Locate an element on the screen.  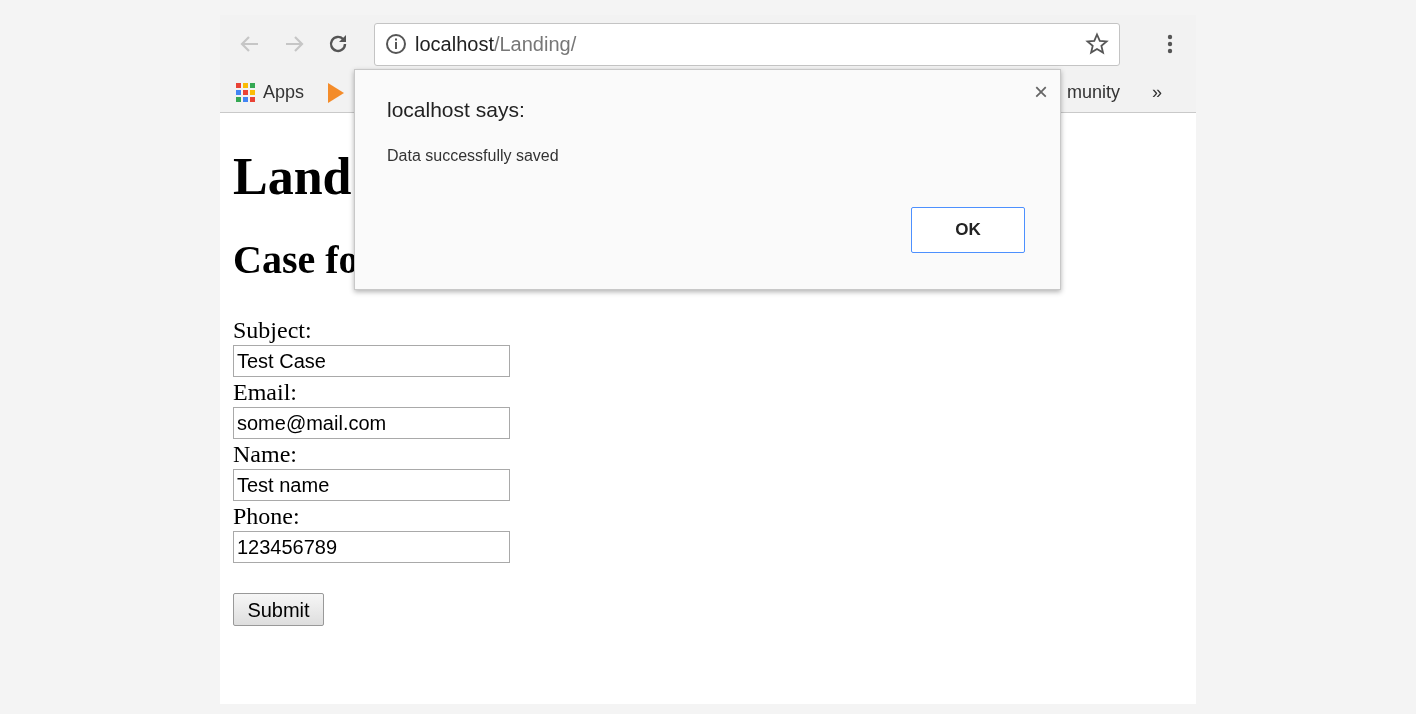
page-heading: Land is located at coordinates (292, 177).